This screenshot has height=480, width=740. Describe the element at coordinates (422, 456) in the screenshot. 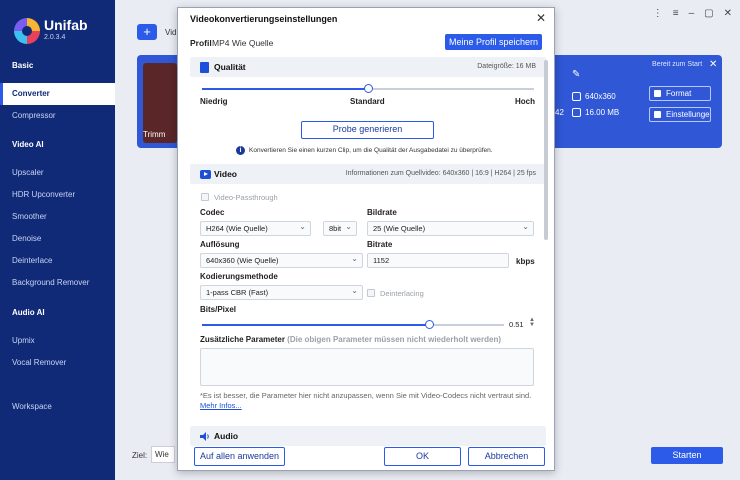

I see `ok-button: OK` at that location.